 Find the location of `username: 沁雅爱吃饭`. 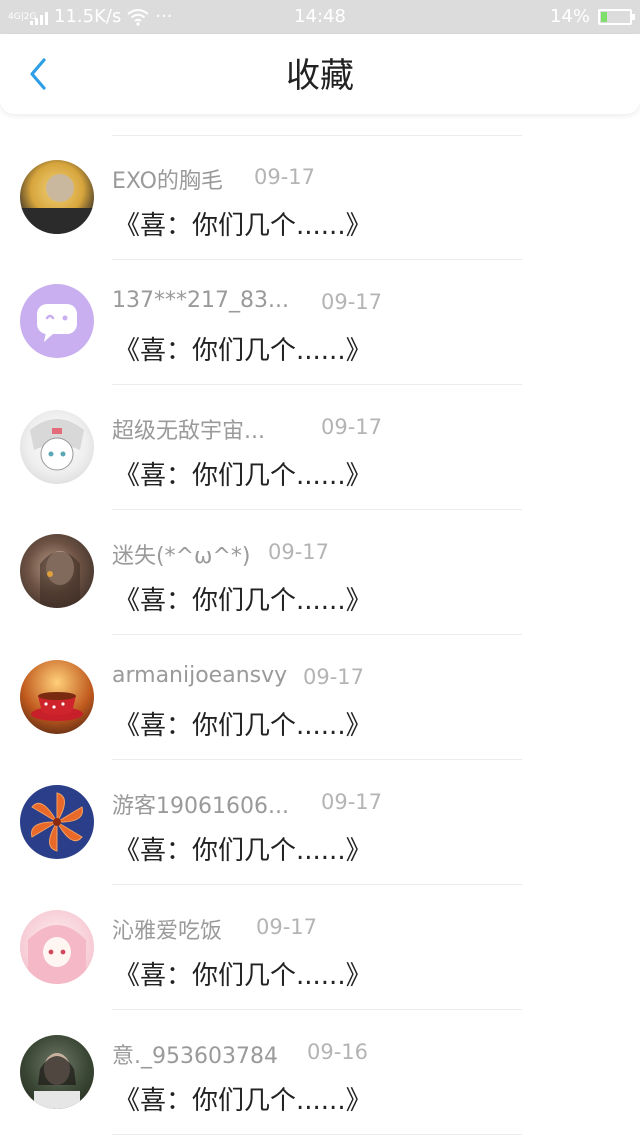

username: 沁雅爱吃饭 is located at coordinates (167, 931).